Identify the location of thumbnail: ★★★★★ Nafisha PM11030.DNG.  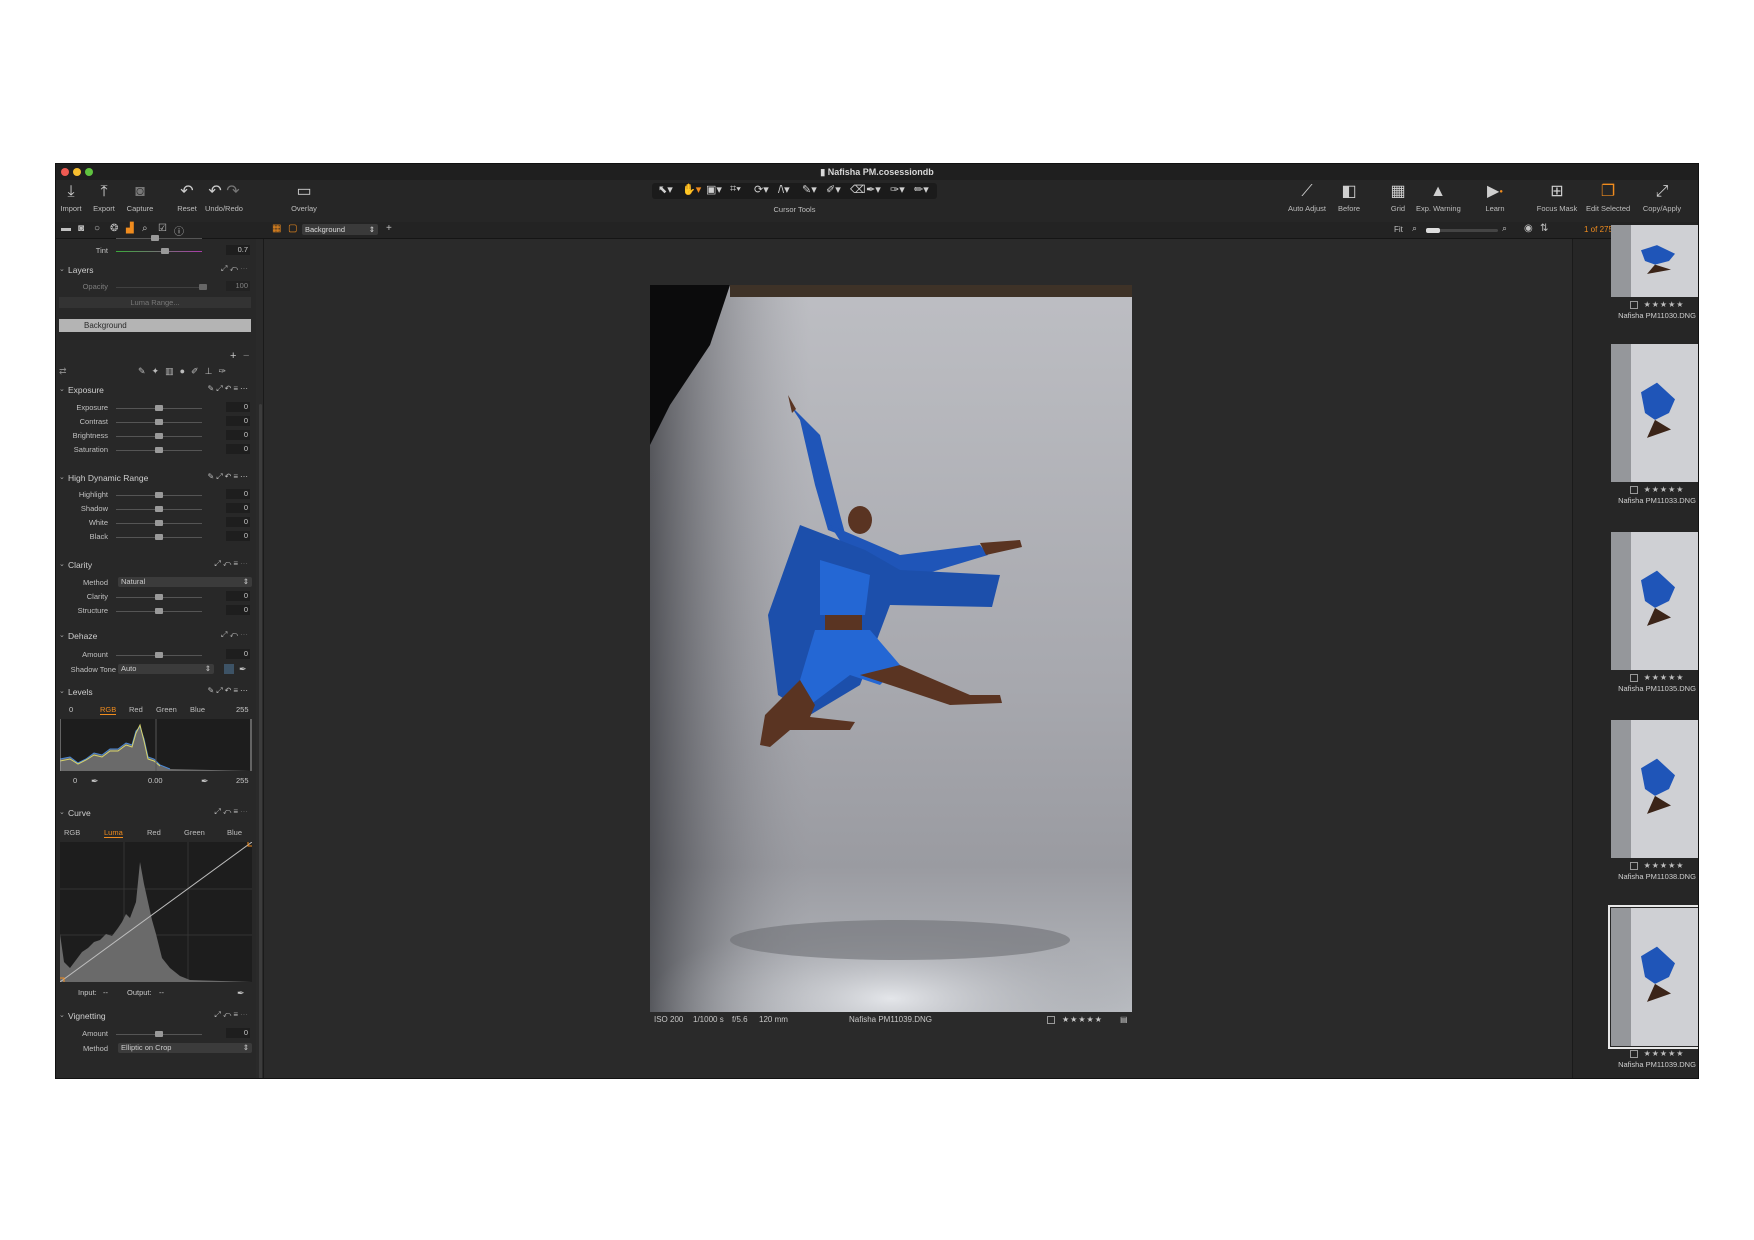
(1654, 272).